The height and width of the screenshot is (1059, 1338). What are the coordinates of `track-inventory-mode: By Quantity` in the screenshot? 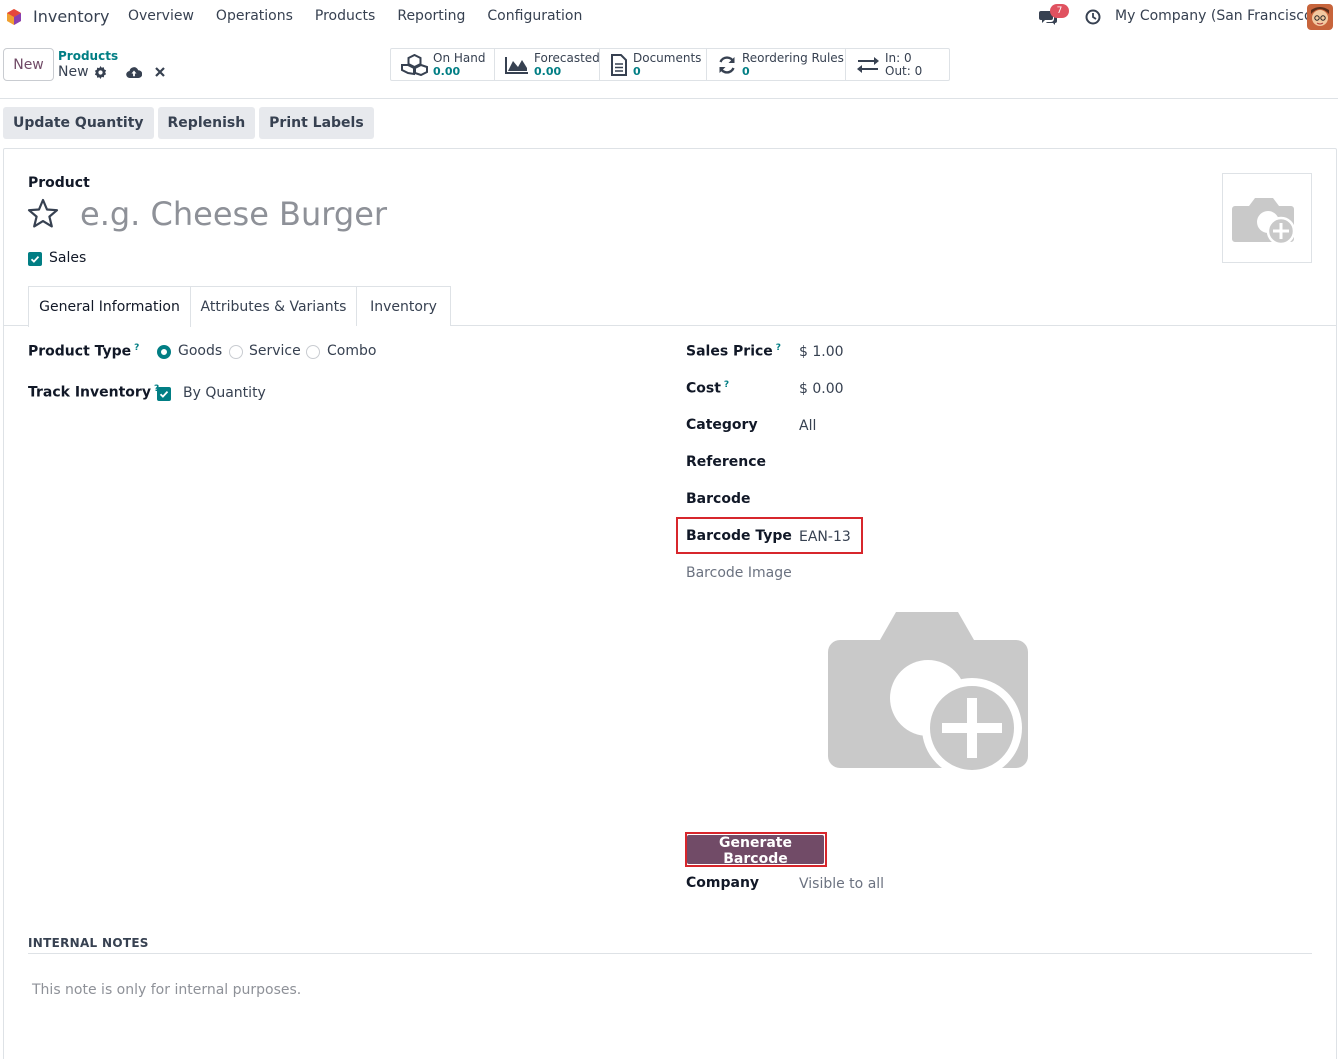 It's located at (224, 393).